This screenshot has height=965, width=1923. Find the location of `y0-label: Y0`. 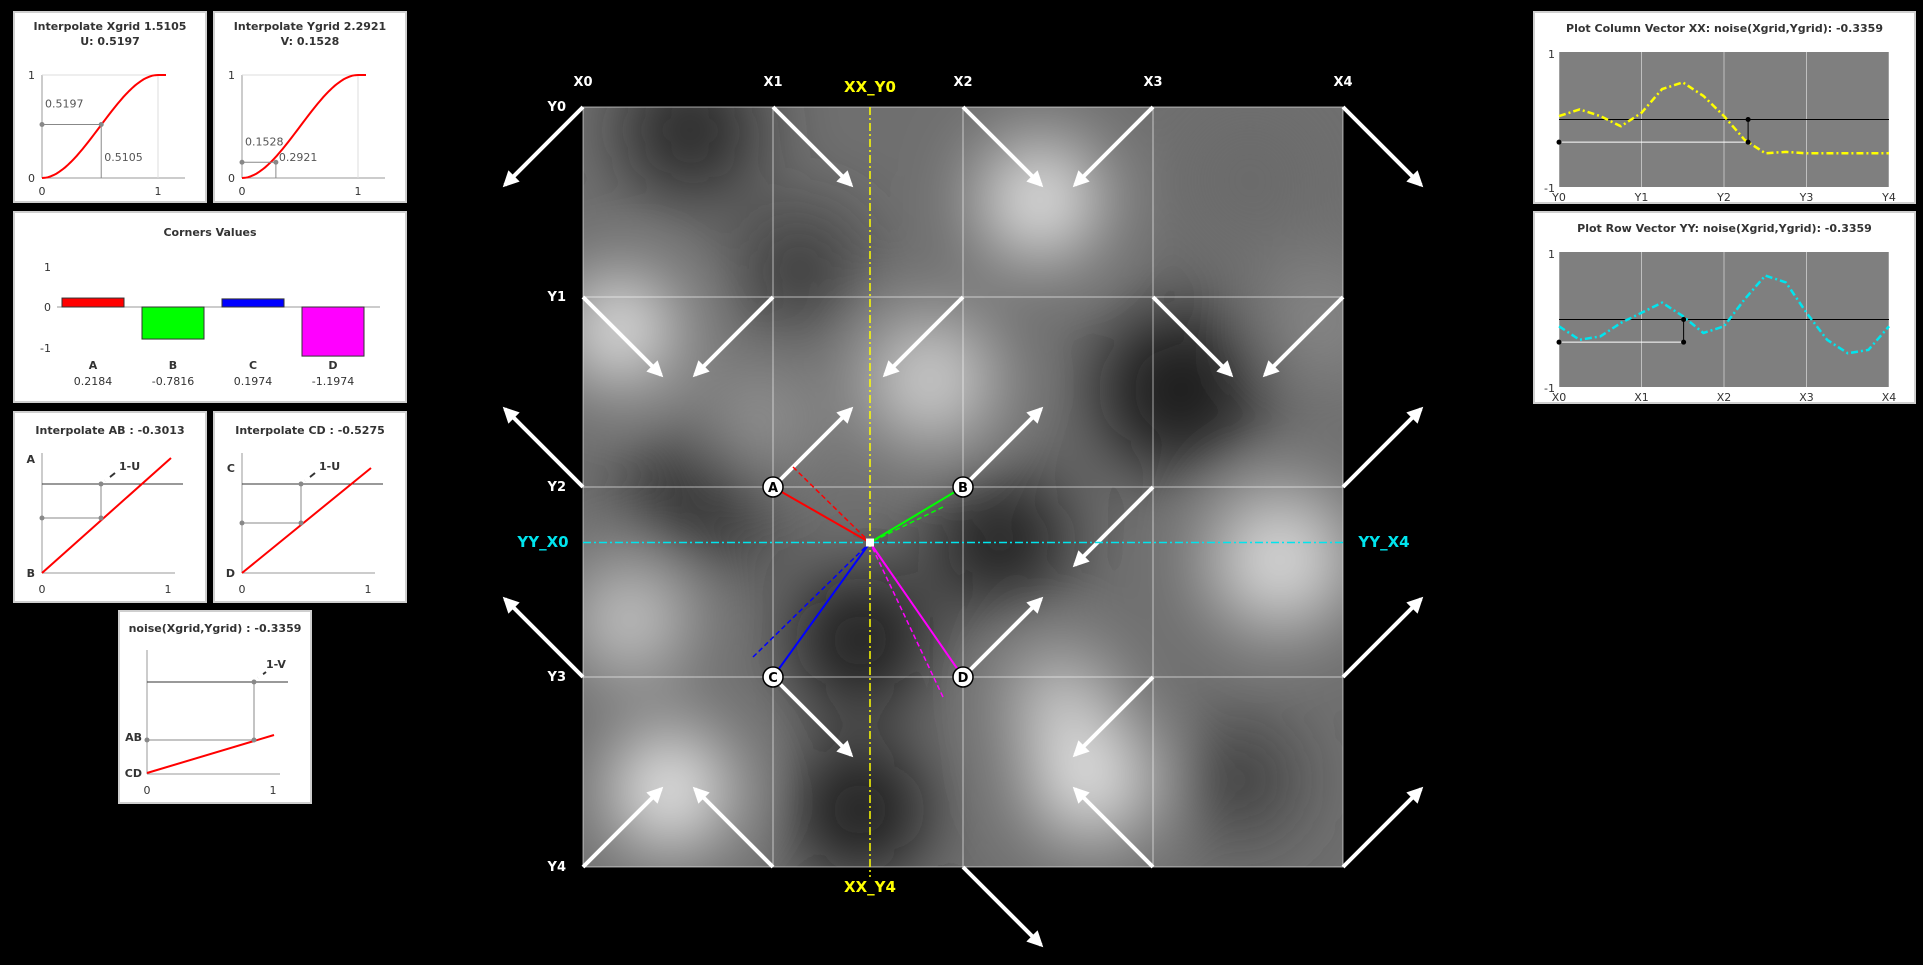

y0-label: Y0 is located at coordinates (556, 107).